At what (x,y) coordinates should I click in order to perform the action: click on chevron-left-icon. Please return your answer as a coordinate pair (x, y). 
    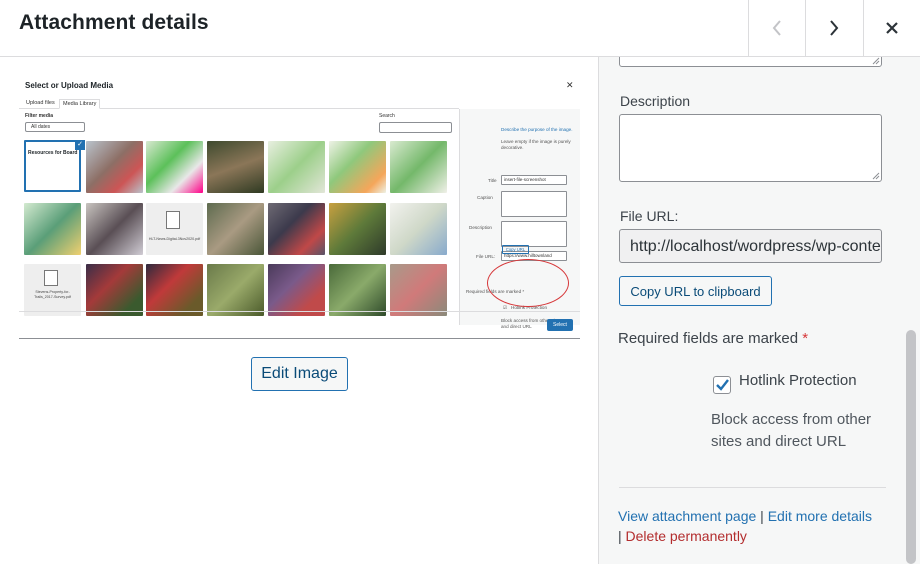
    Looking at the image, I should click on (776, 28).